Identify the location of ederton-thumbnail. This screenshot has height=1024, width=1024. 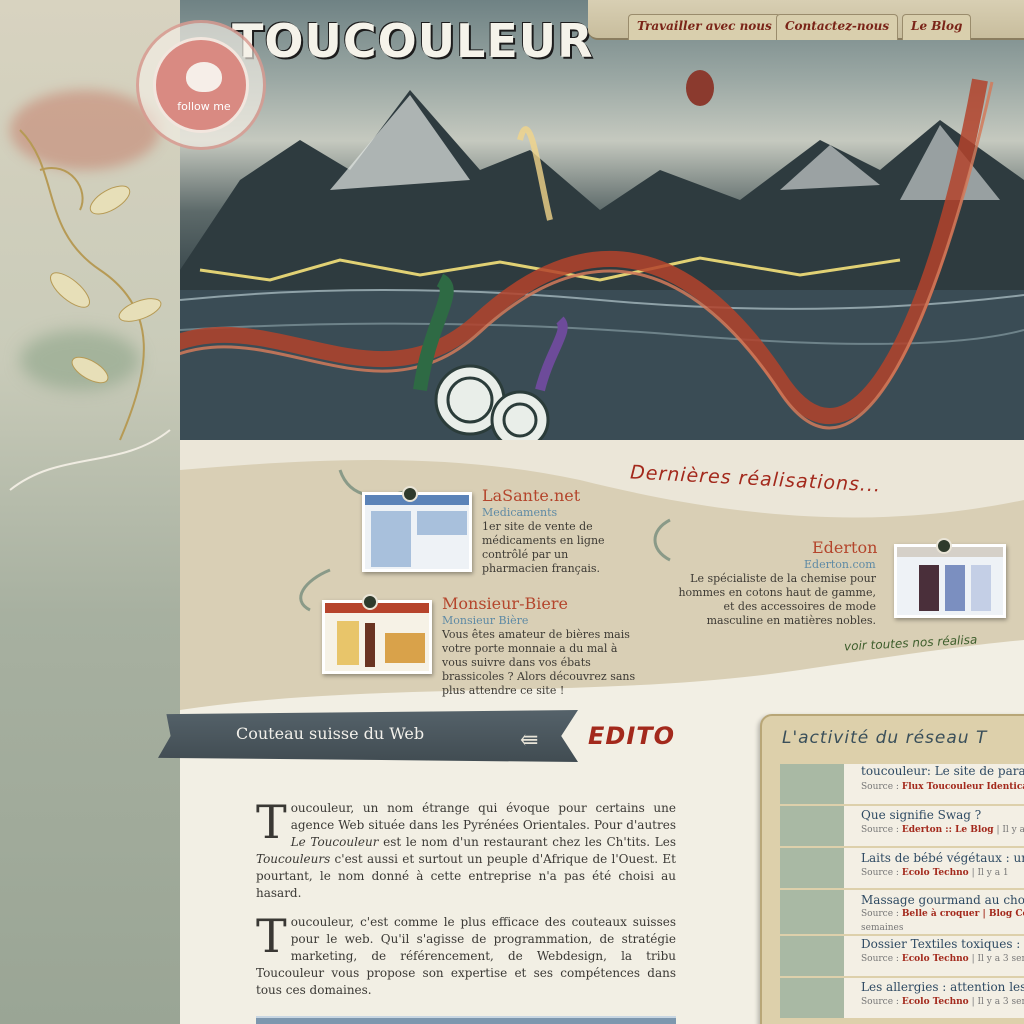
(950, 581).